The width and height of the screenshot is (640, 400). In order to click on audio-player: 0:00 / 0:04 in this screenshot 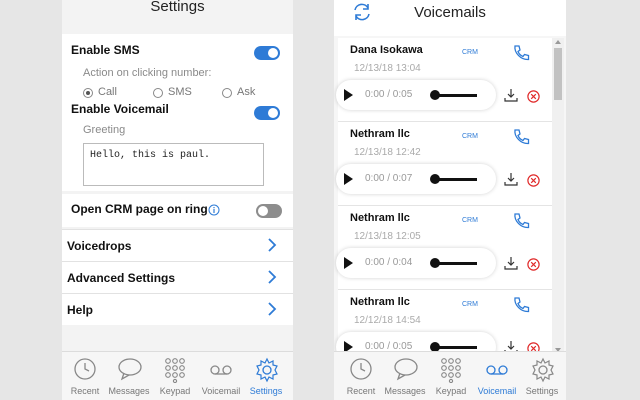, I will do `click(416, 263)`.